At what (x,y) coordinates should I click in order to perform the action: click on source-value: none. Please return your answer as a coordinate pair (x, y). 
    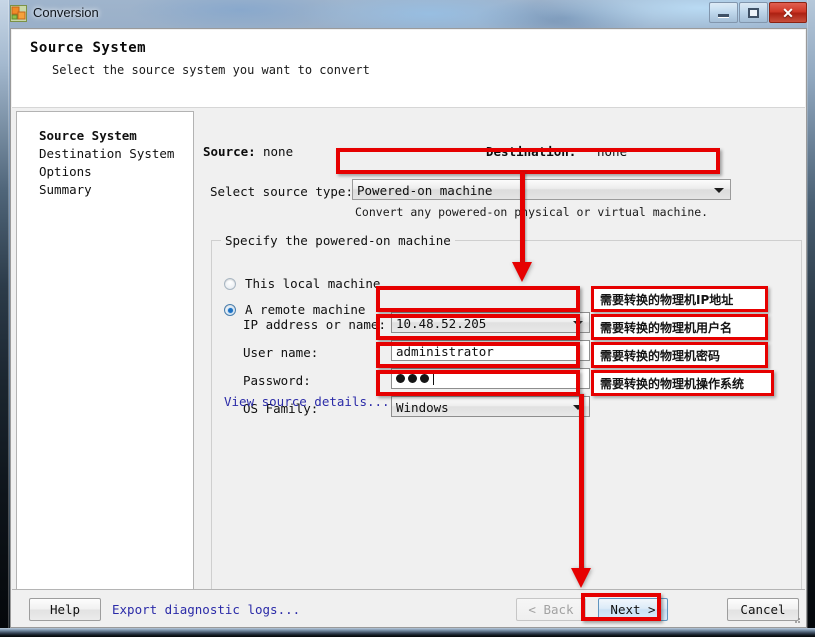
    Looking at the image, I should click on (278, 151).